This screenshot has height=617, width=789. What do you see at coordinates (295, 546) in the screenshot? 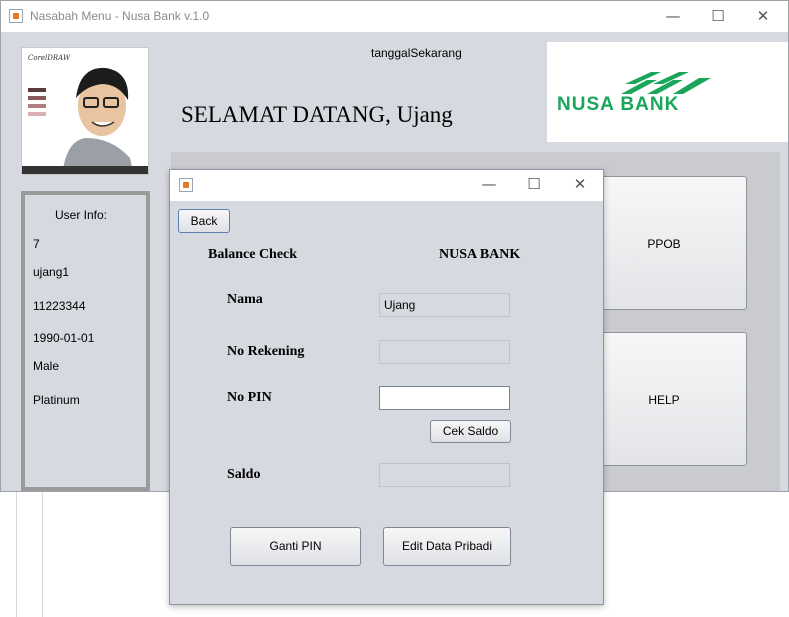
I see `ganti-pin-button: Ganti PIN` at bounding box center [295, 546].